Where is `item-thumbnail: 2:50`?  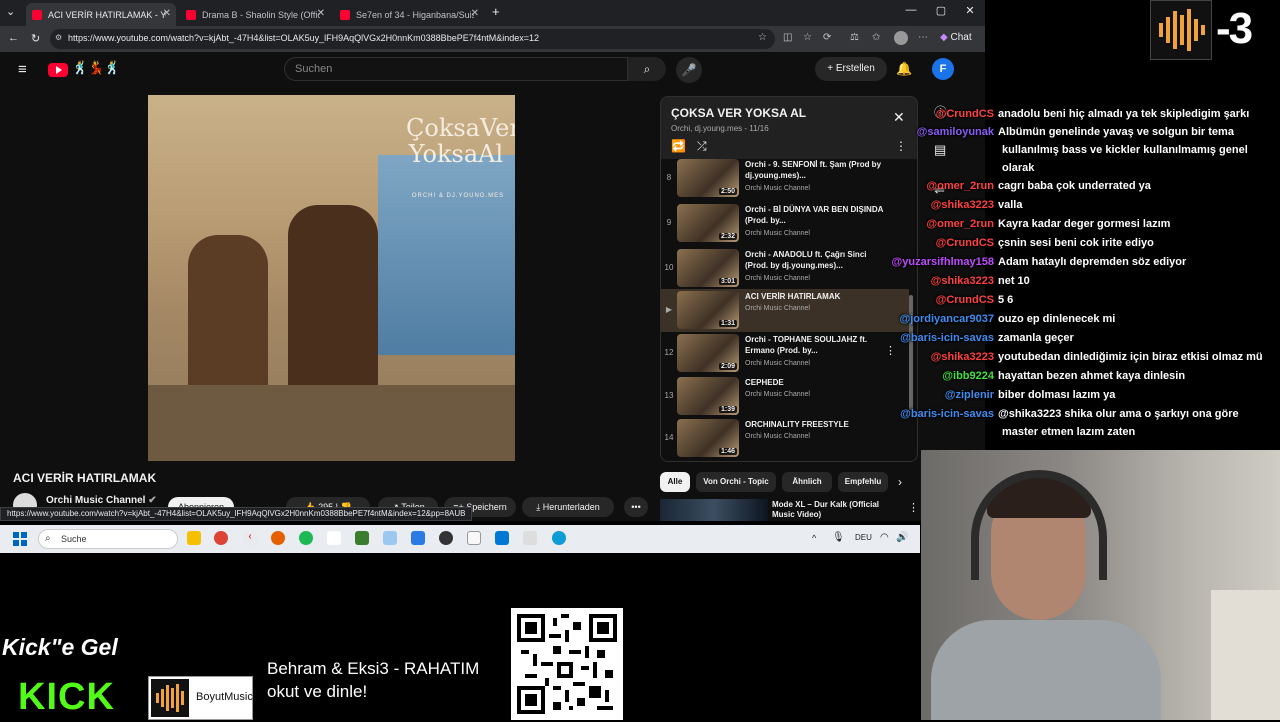 item-thumbnail: 2:50 is located at coordinates (708, 178).